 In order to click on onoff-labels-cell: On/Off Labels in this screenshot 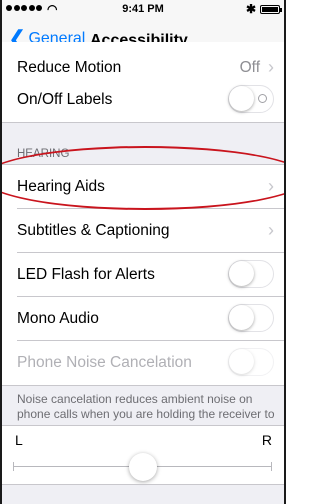, I will do `click(143, 100)`.